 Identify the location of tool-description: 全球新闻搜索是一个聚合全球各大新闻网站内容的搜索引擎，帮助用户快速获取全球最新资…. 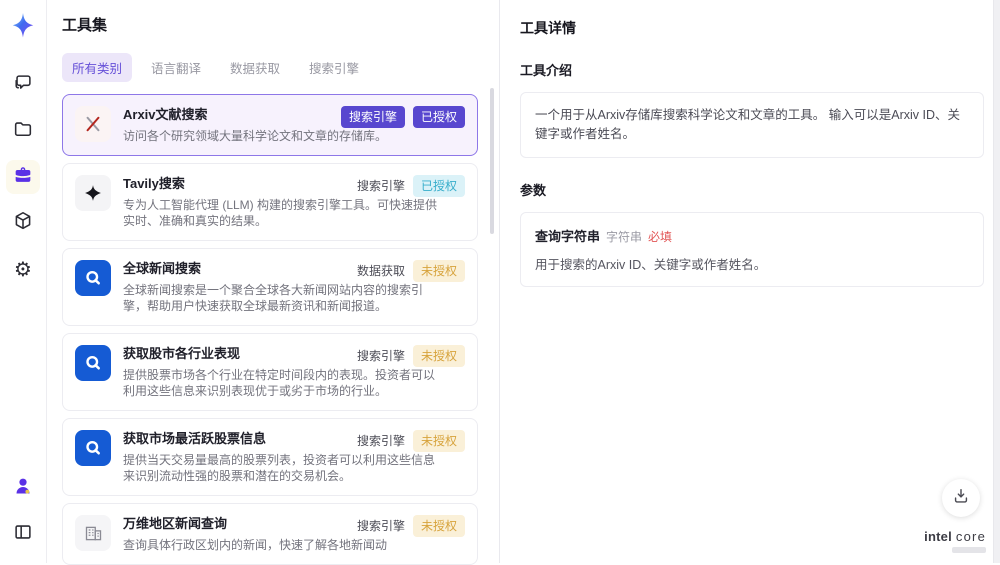
(273, 298).